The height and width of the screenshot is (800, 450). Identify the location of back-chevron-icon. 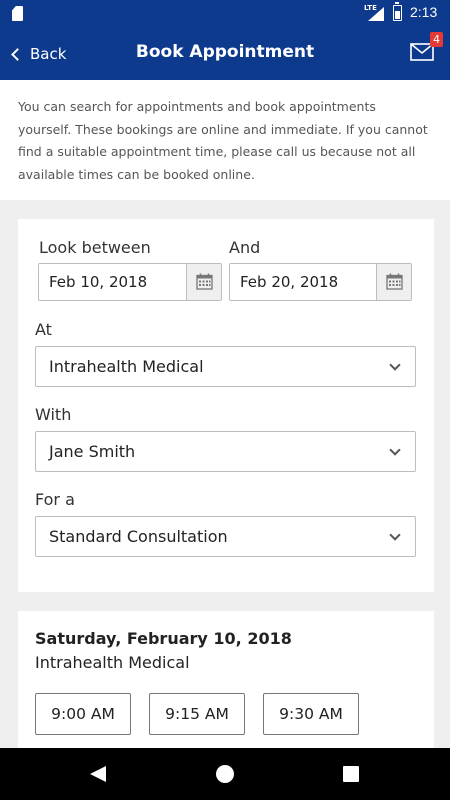
(17, 54).